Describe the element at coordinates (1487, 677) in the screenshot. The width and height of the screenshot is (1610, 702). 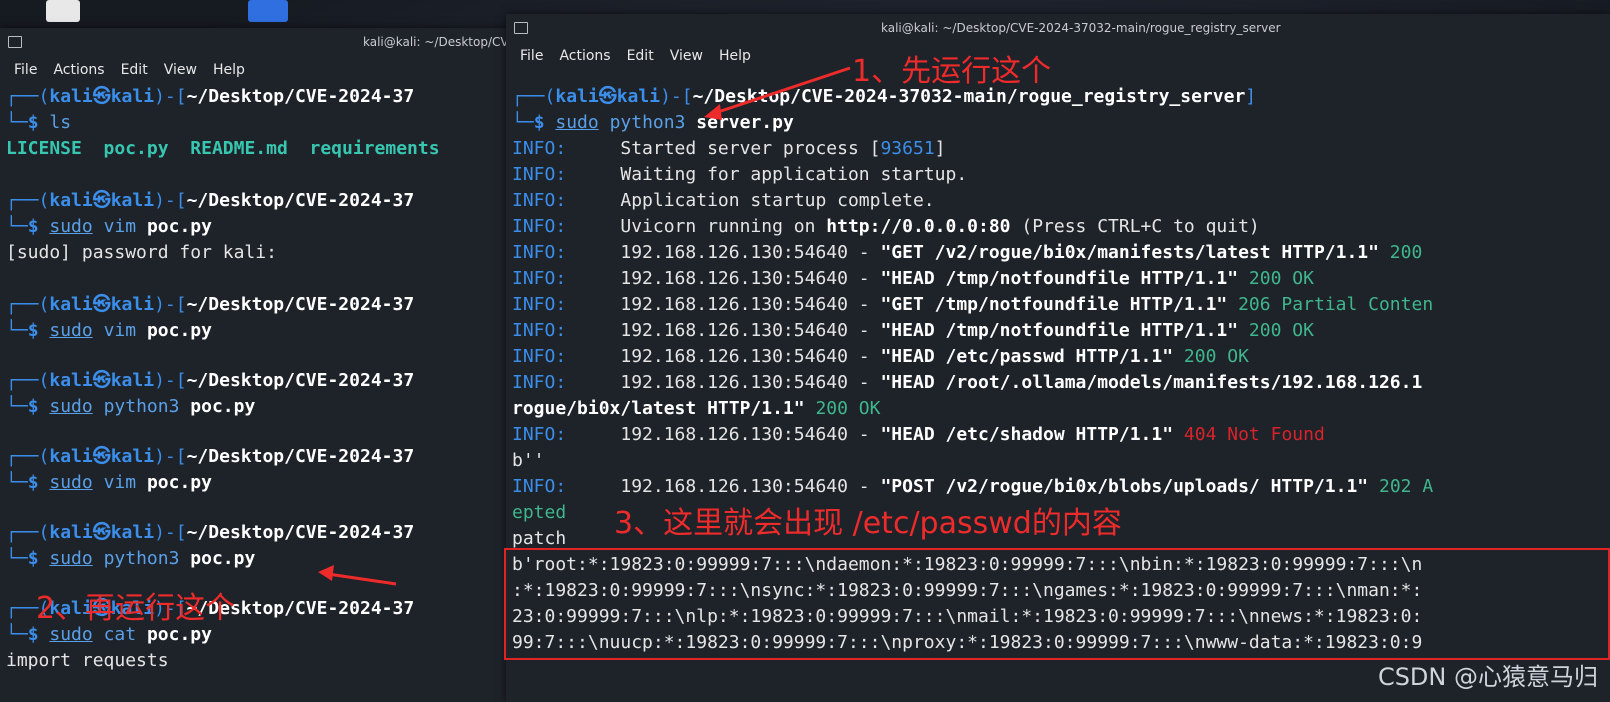
I see `csdn-watermark: CSDN @心猿意马归` at that location.